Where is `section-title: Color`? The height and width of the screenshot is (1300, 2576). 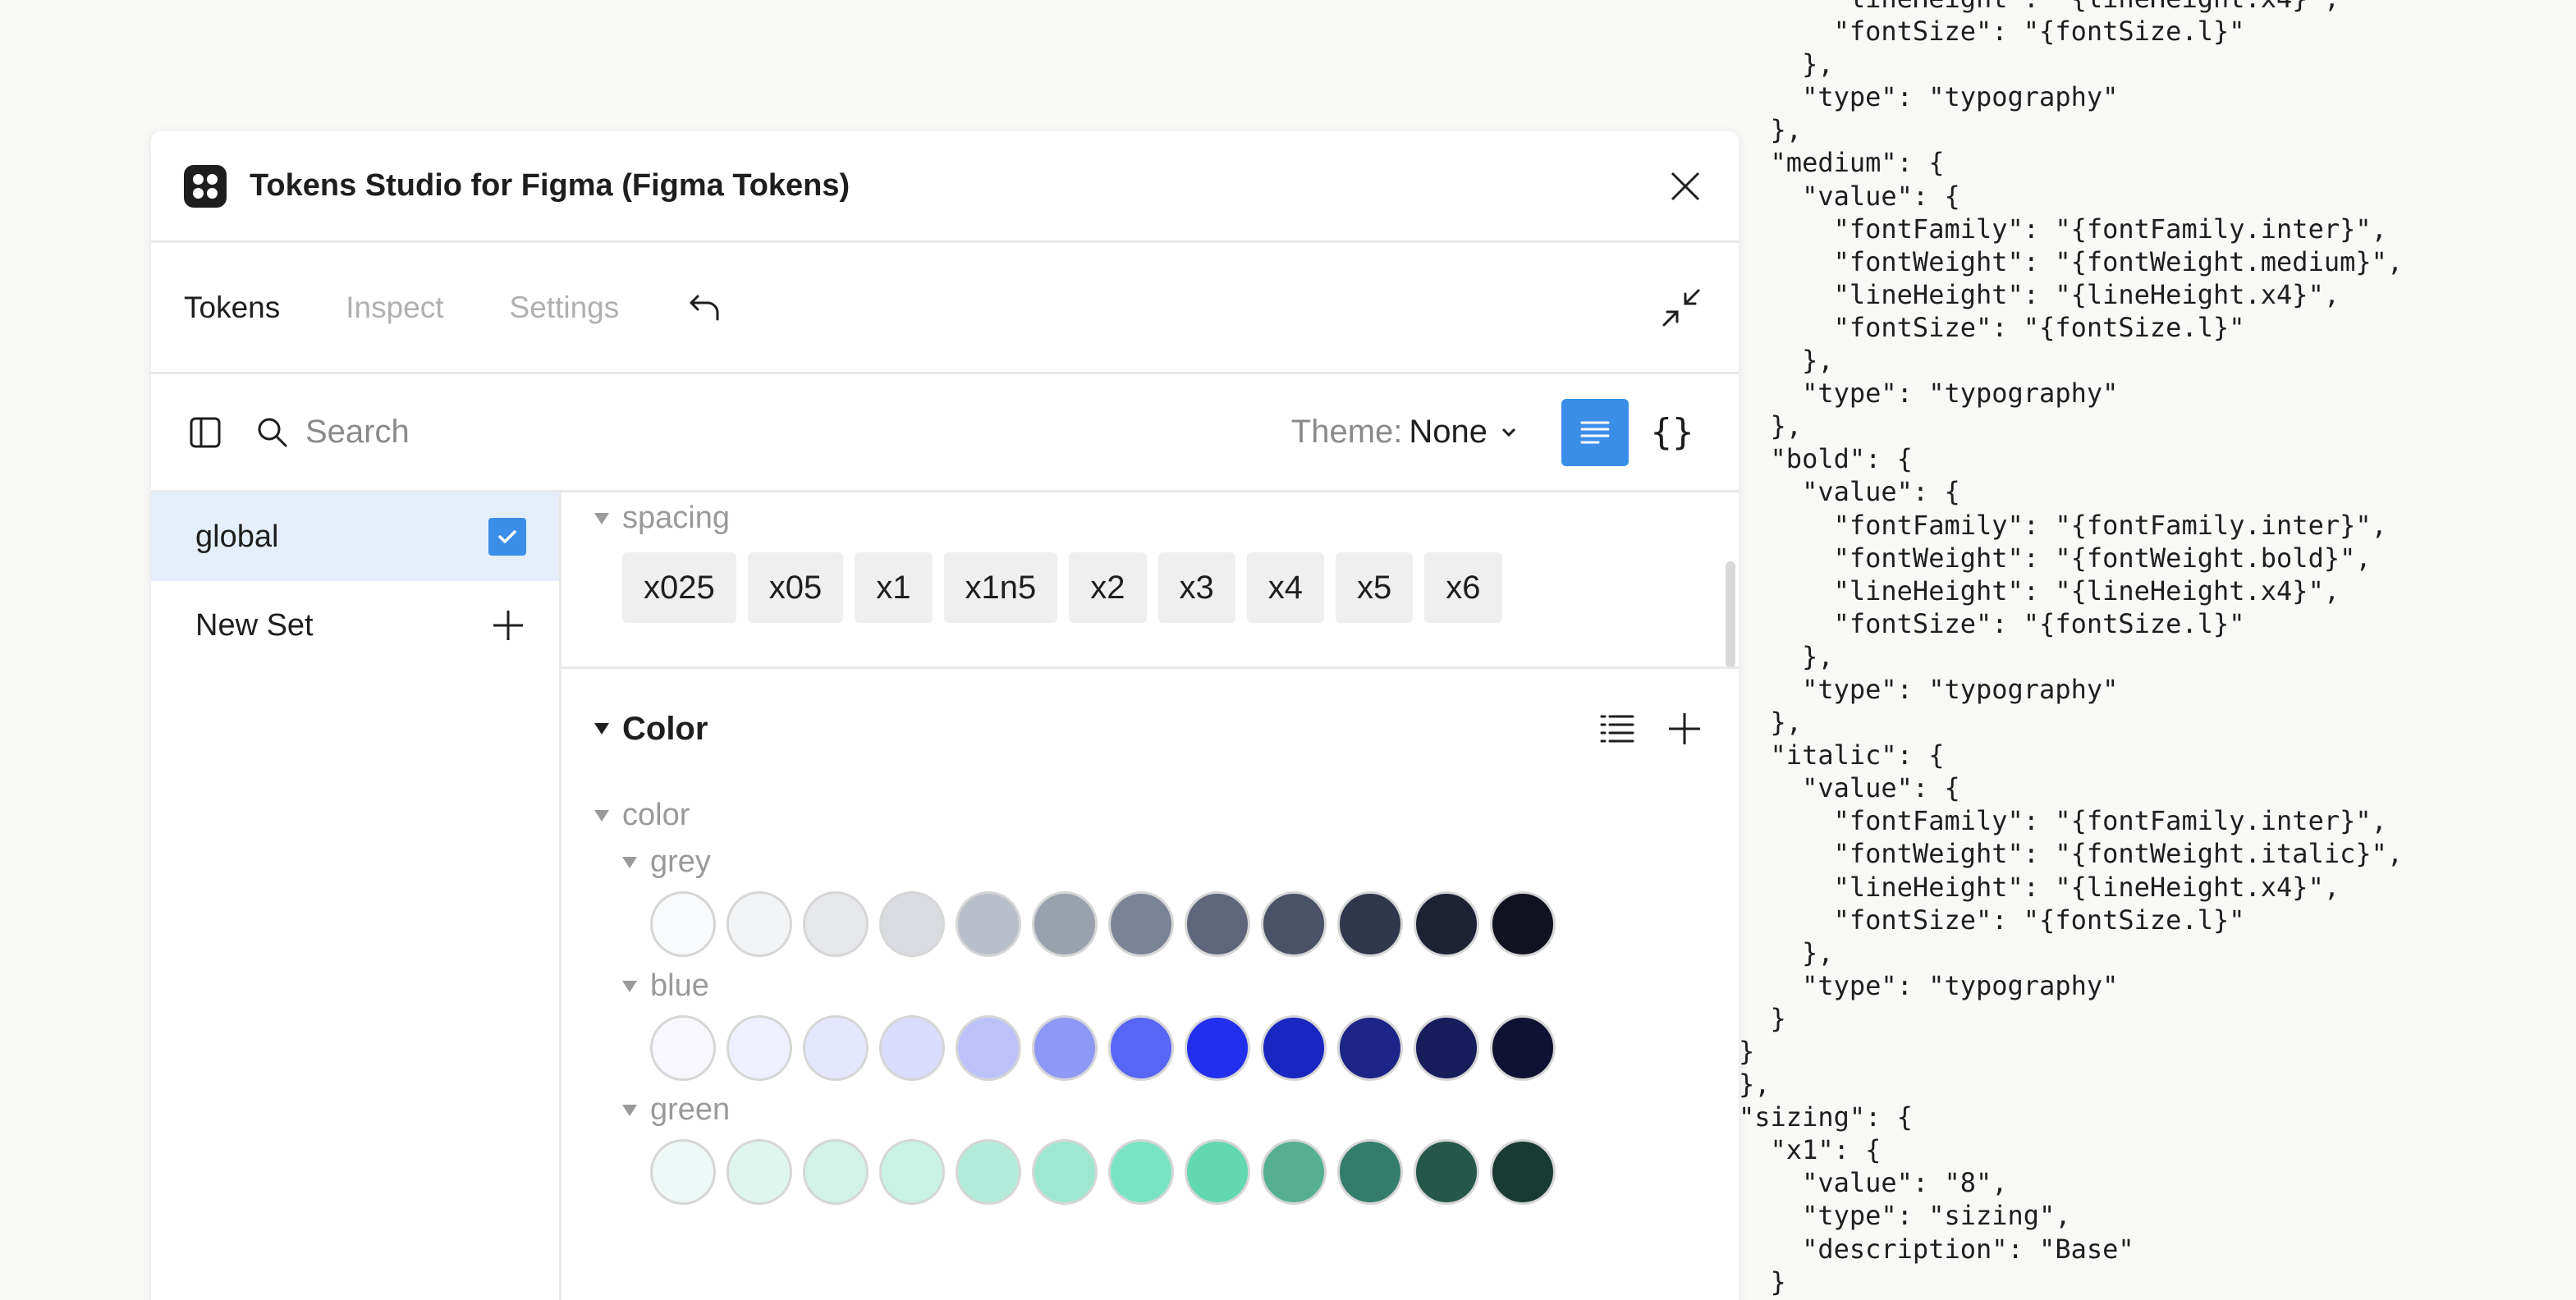 section-title: Color is located at coordinates (665, 728).